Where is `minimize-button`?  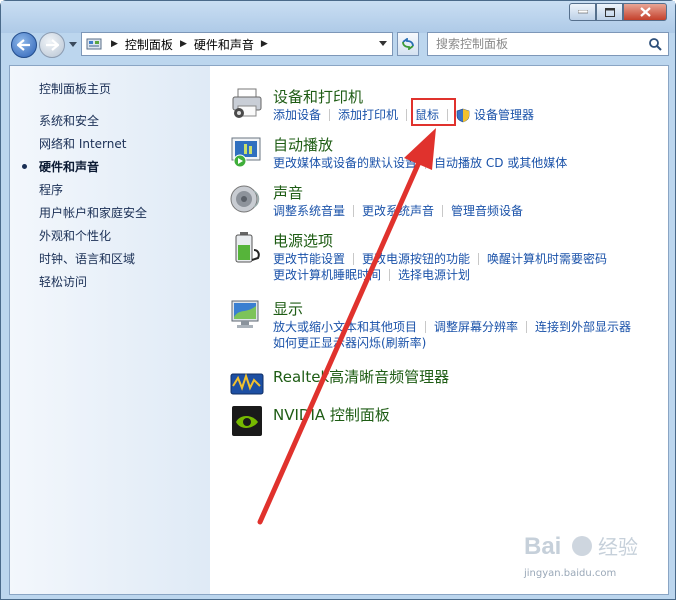
minimize-button is located at coordinates (582, 12).